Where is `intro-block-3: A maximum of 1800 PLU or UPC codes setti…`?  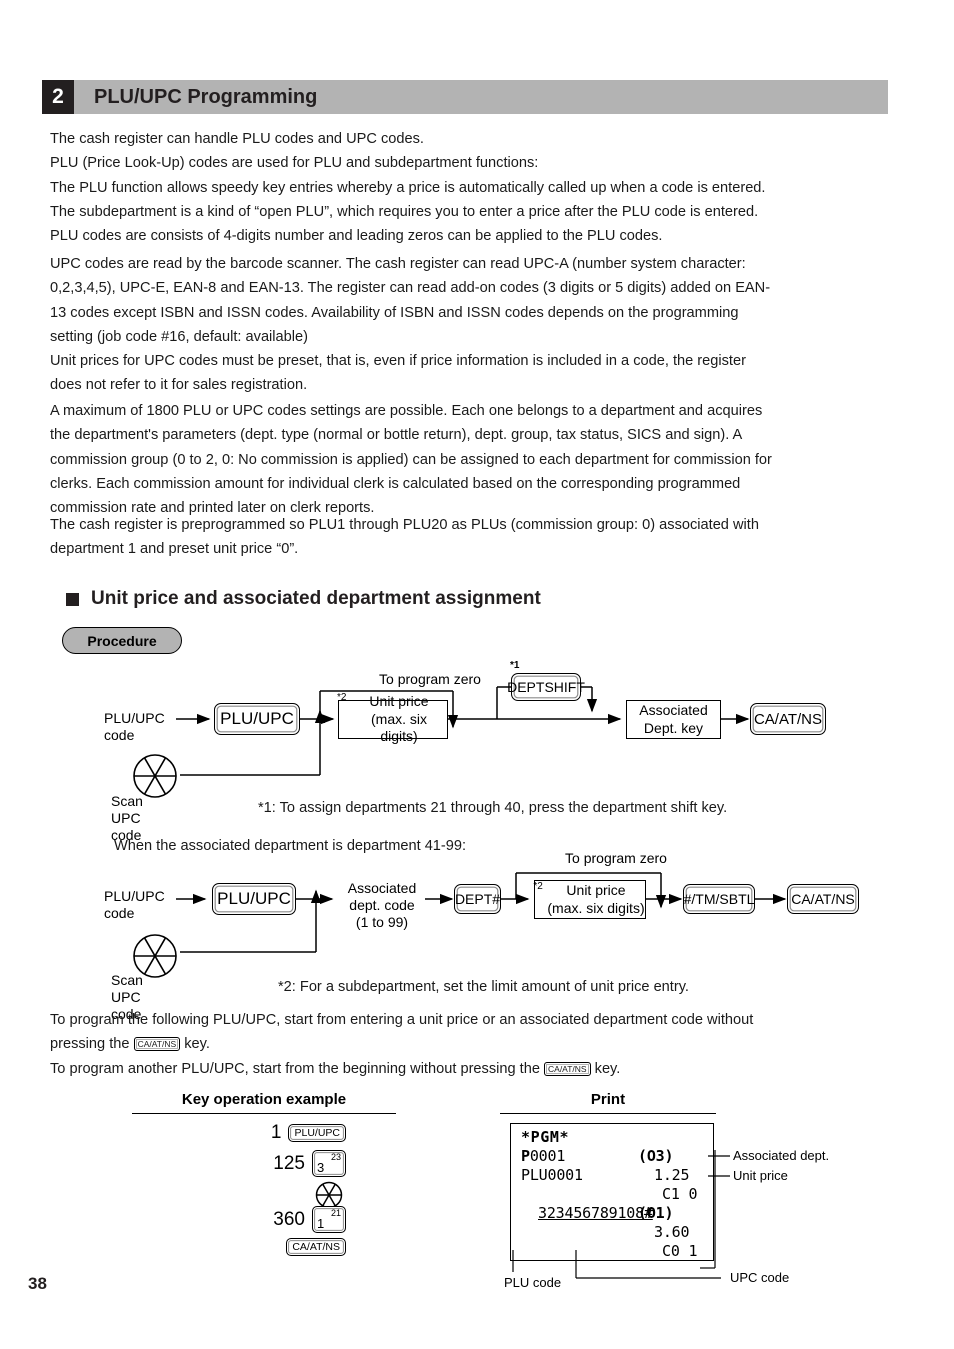
intro-block-3: A maximum of 1800 PLU or UPC codes setti… is located at coordinates (475, 459).